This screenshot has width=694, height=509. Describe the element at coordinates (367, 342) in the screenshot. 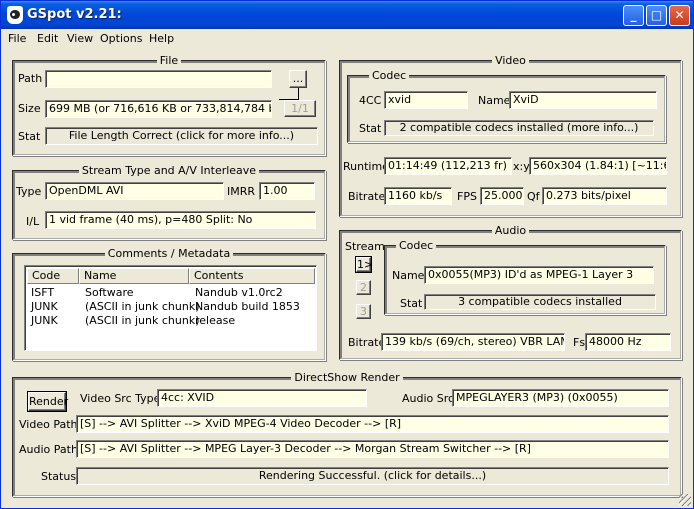

I see `audio-bitrate-label: Bitrate` at that location.